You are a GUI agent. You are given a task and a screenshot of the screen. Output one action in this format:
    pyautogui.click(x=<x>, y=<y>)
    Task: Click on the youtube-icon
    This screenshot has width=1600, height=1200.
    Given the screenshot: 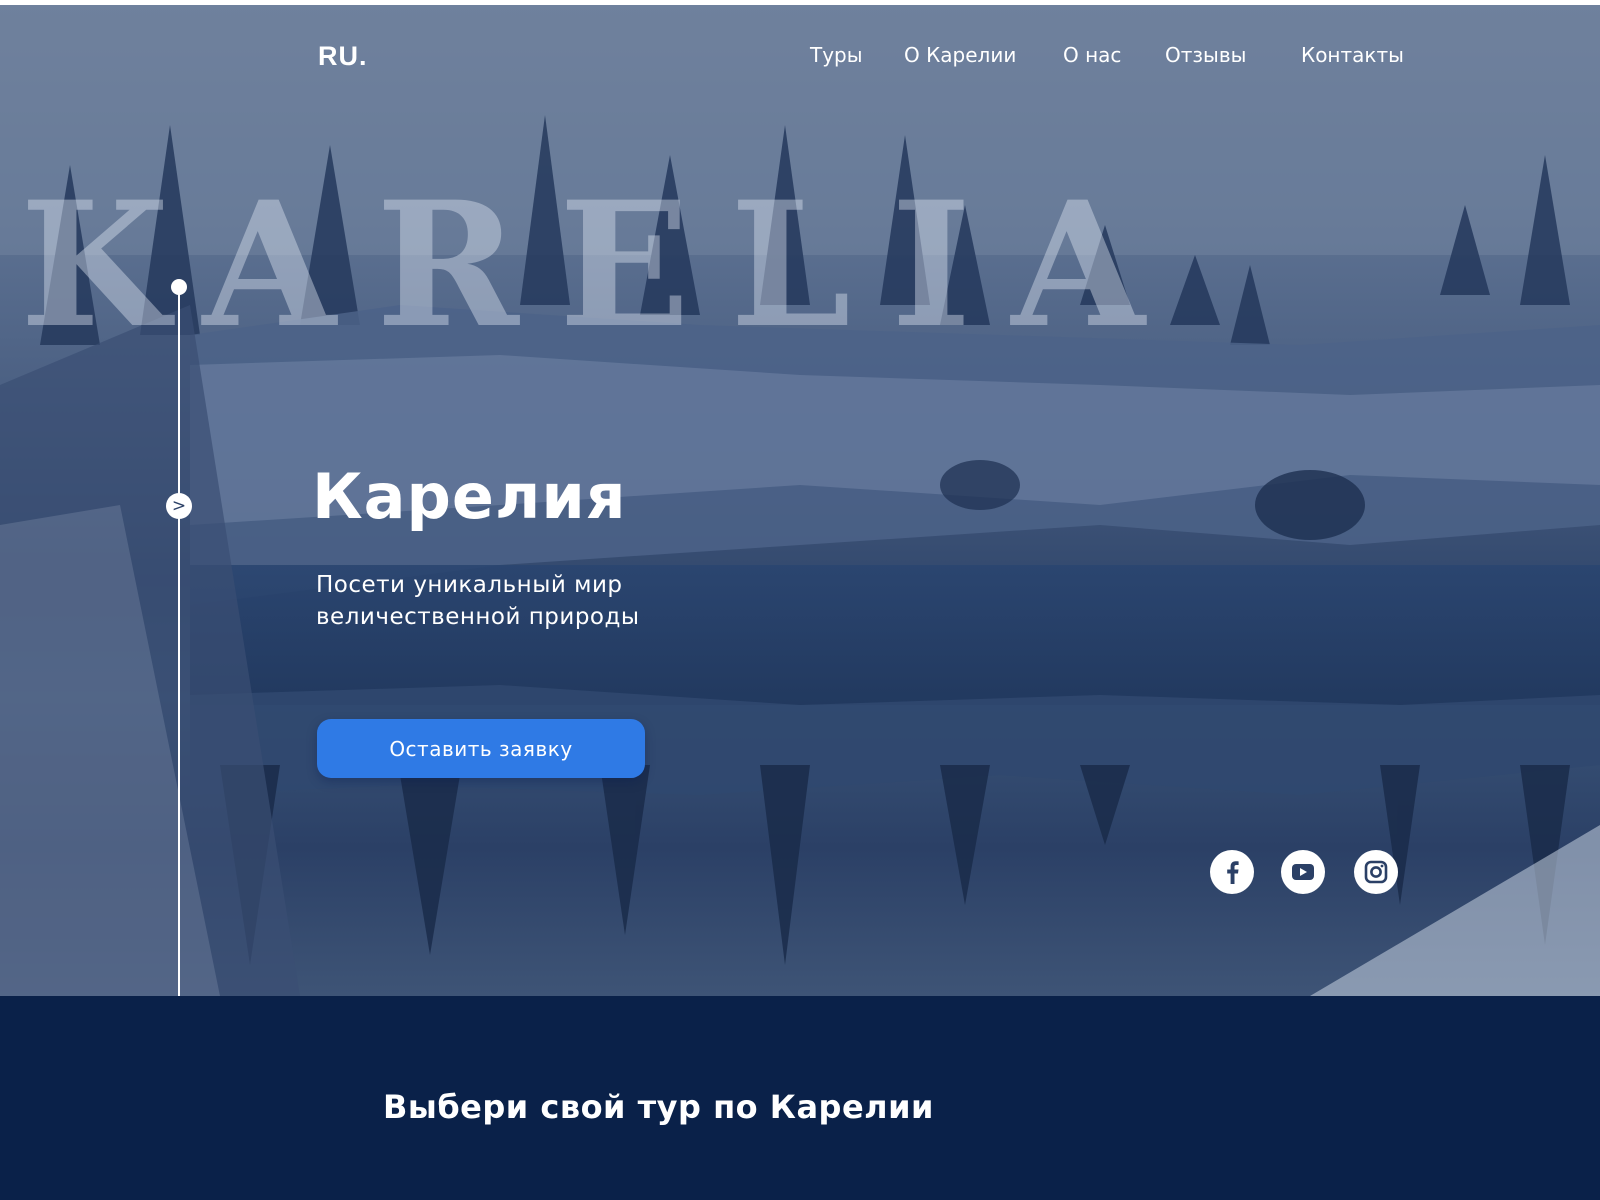 What is the action you would take?
    pyautogui.click(x=1303, y=872)
    